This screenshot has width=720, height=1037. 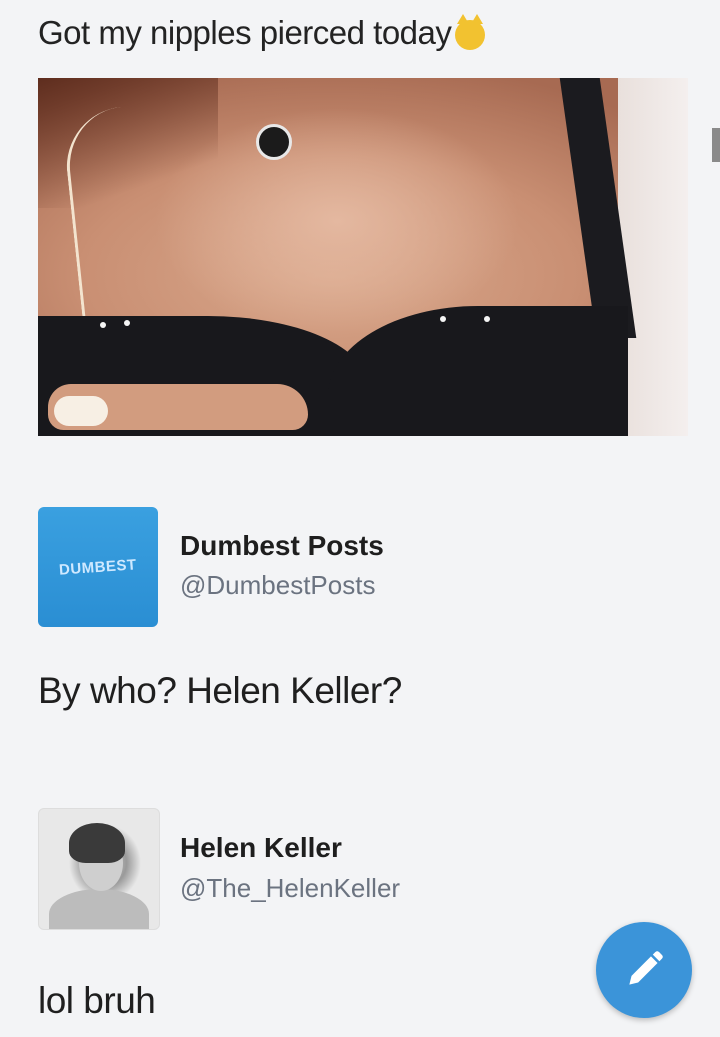 I want to click on photo-nail, so click(x=81, y=411).